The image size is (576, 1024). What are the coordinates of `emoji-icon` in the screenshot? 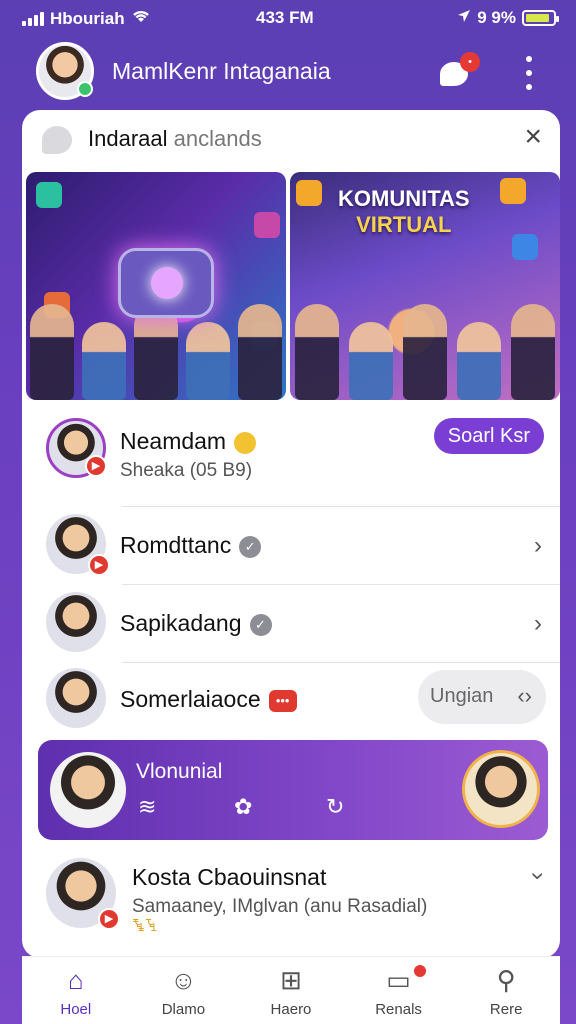 It's located at (245, 442).